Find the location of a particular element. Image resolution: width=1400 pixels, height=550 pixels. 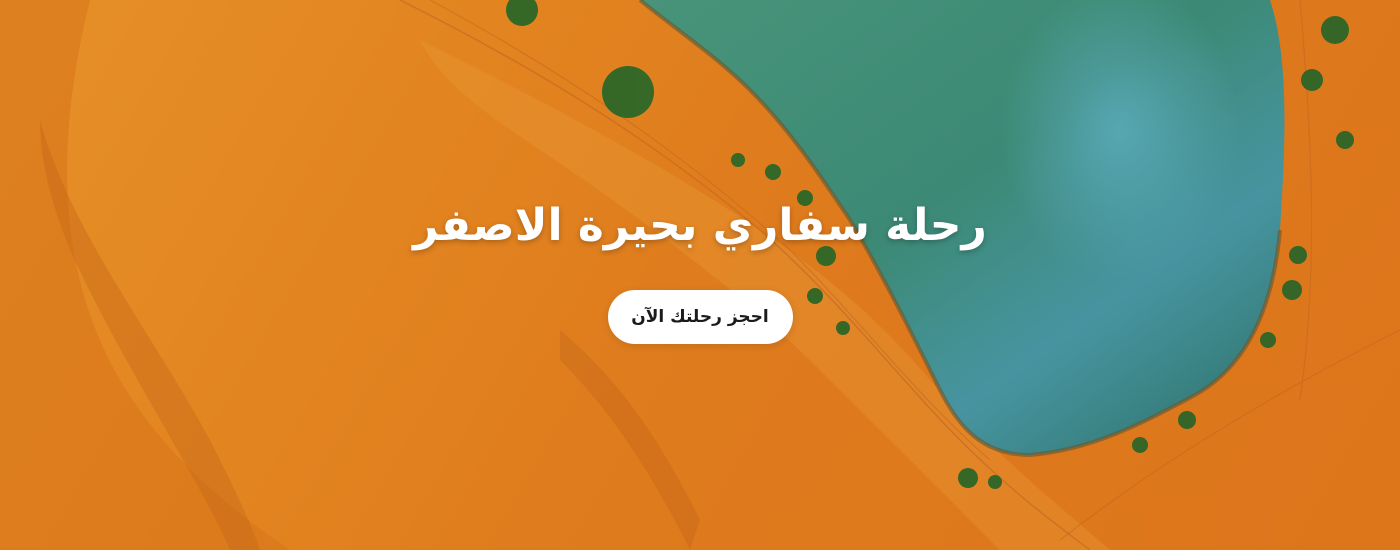

page-title: رحلة سفاري بحيرة الاصفر is located at coordinates (700, 225).